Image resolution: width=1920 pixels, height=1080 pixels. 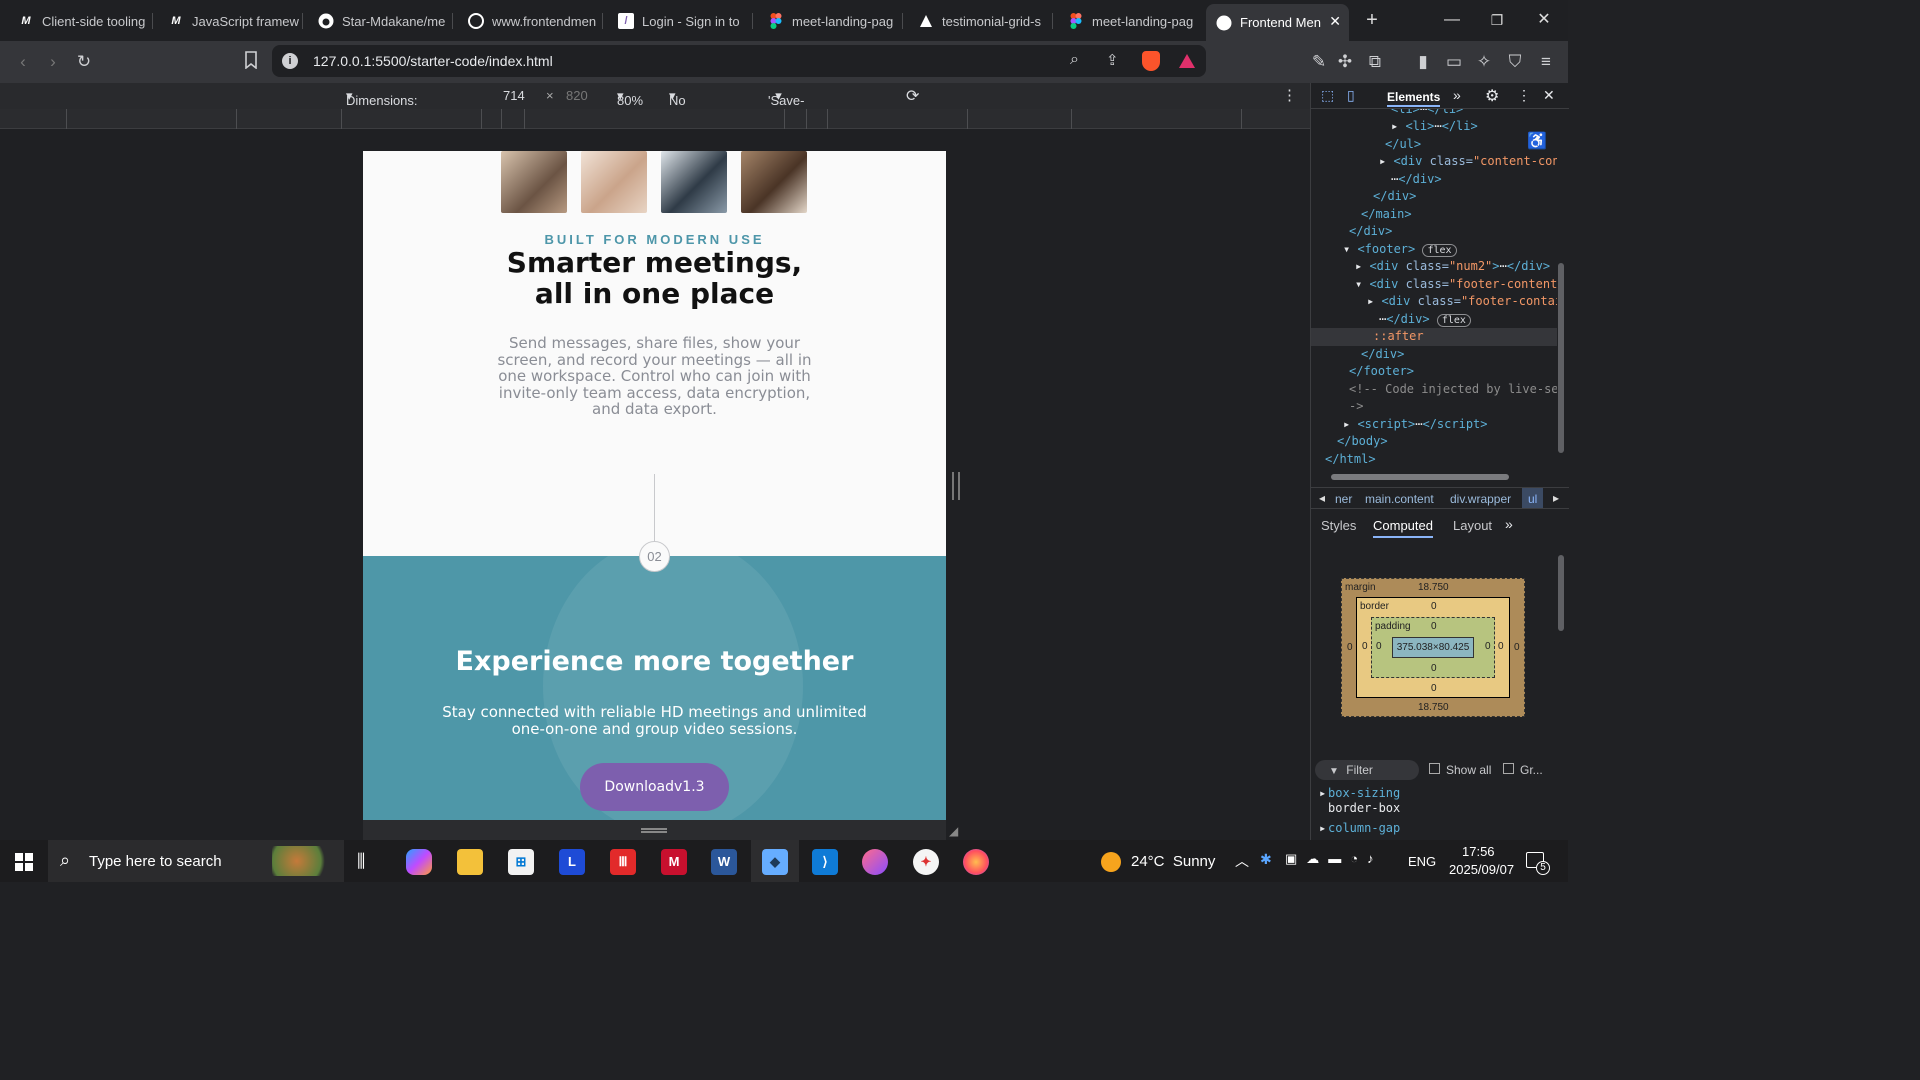 What do you see at coordinates (926, 862) in the screenshot?
I see `paint-icon: ✦` at bounding box center [926, 862].